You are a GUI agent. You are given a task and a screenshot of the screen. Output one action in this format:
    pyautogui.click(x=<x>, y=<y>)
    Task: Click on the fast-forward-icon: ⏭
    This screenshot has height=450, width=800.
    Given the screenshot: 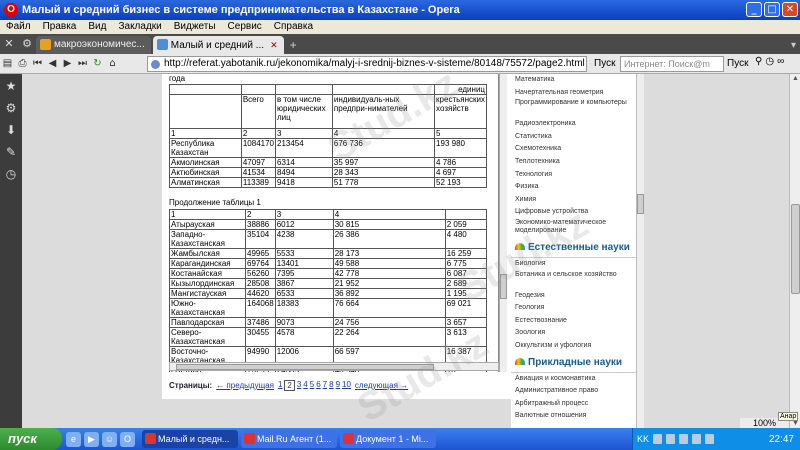 What is the action you would take?
    pyautogui.click(x=82, y=64)
    